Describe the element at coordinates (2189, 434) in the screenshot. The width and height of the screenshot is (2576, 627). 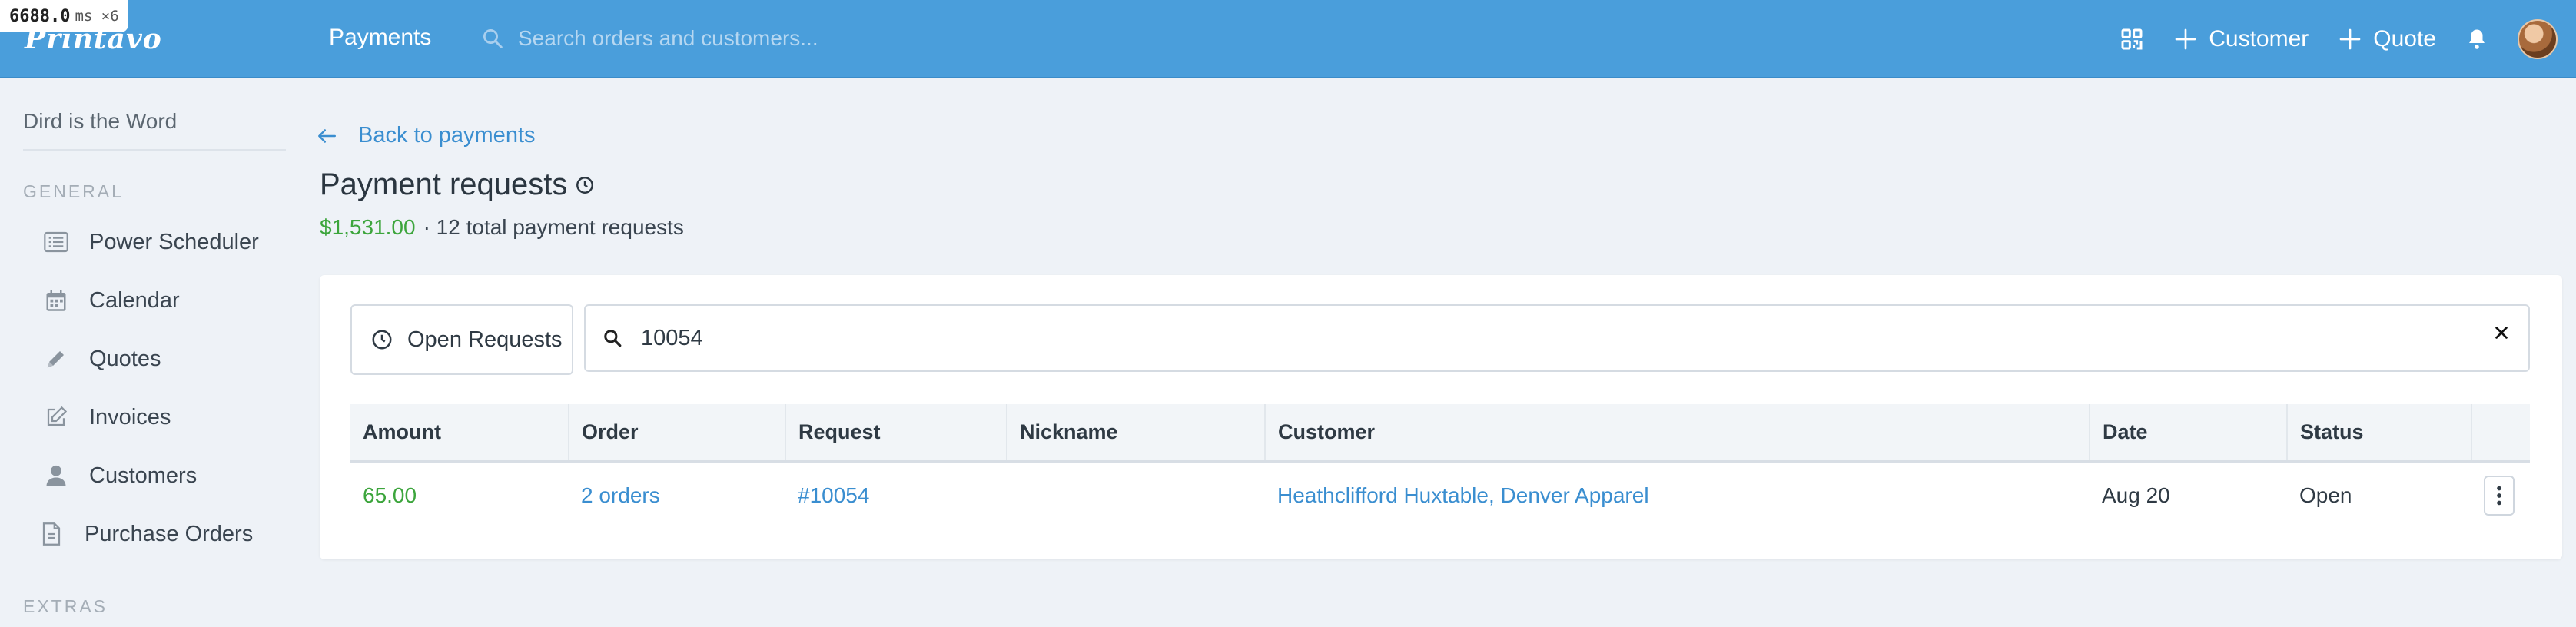
I see `column-header-date: Date` at that location.